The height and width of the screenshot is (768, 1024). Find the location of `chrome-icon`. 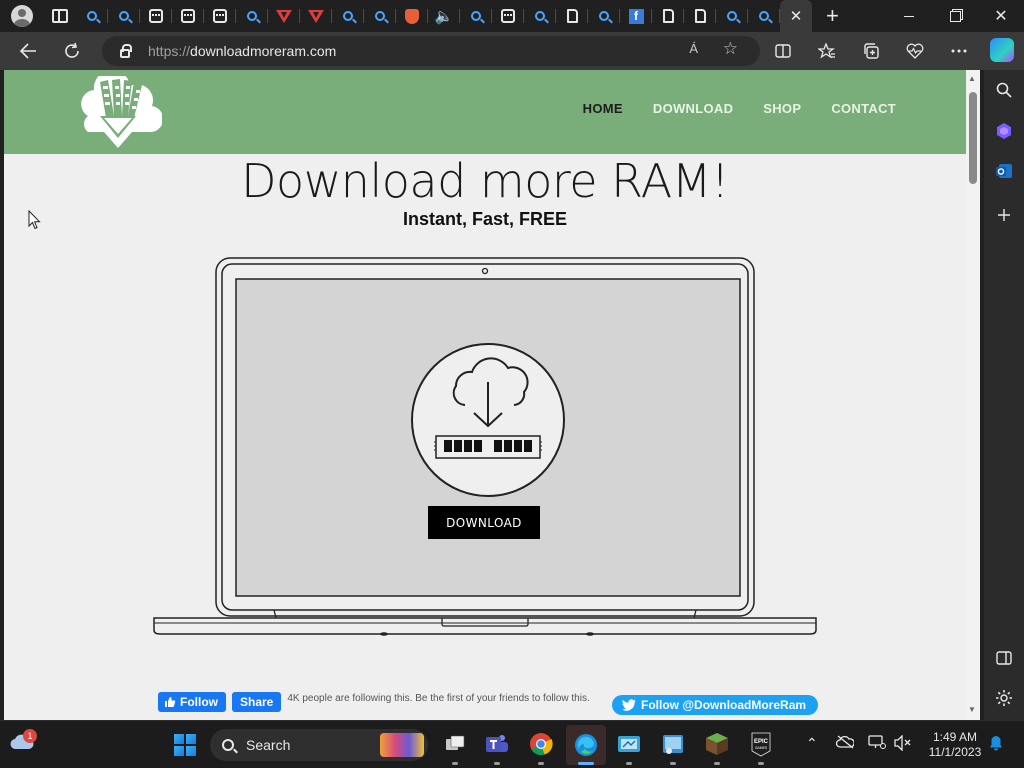

chrome-icon is located at coordinates (541, 748).